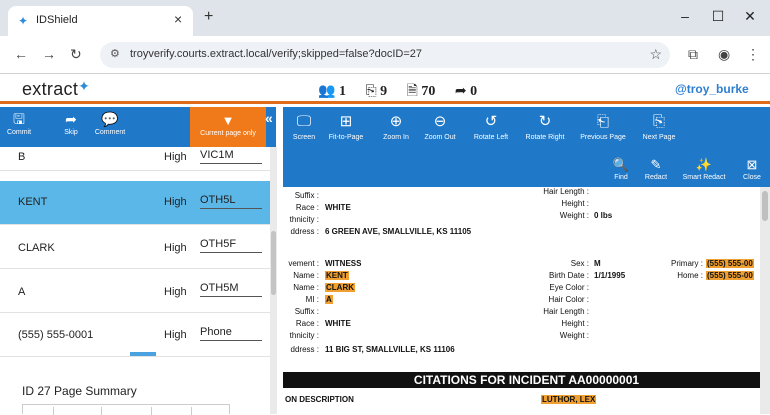 This screenshot has height=415, width=770. I want to click on minimize-icon: –, so click(685, 16).